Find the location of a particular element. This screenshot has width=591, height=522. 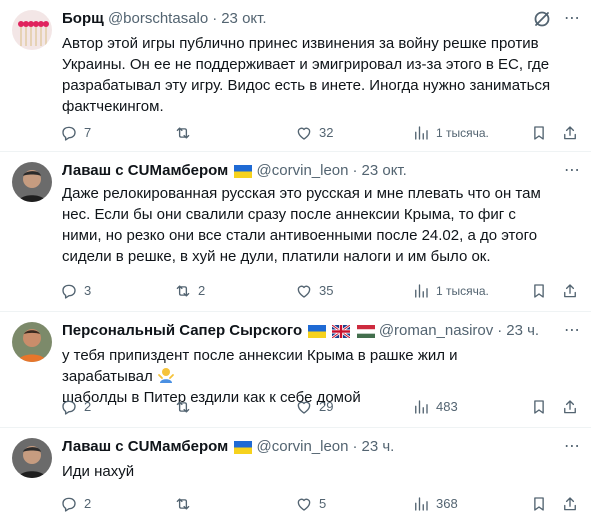

person-shrugging-emoji-icon is located at coordinates (165, 375).